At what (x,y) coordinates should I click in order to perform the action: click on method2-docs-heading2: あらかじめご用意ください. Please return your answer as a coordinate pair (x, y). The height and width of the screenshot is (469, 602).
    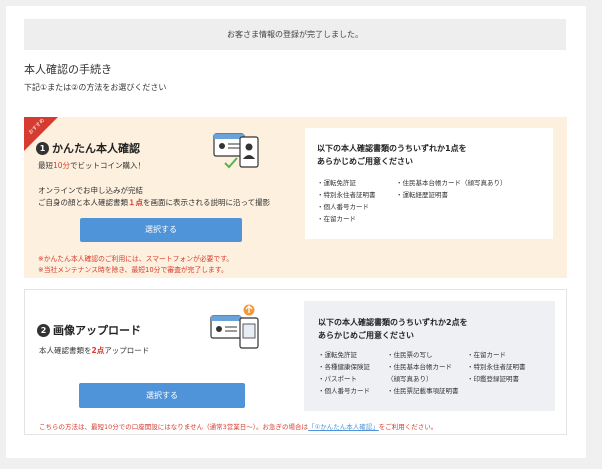
    Looking at the image, I should click on (366, 335).